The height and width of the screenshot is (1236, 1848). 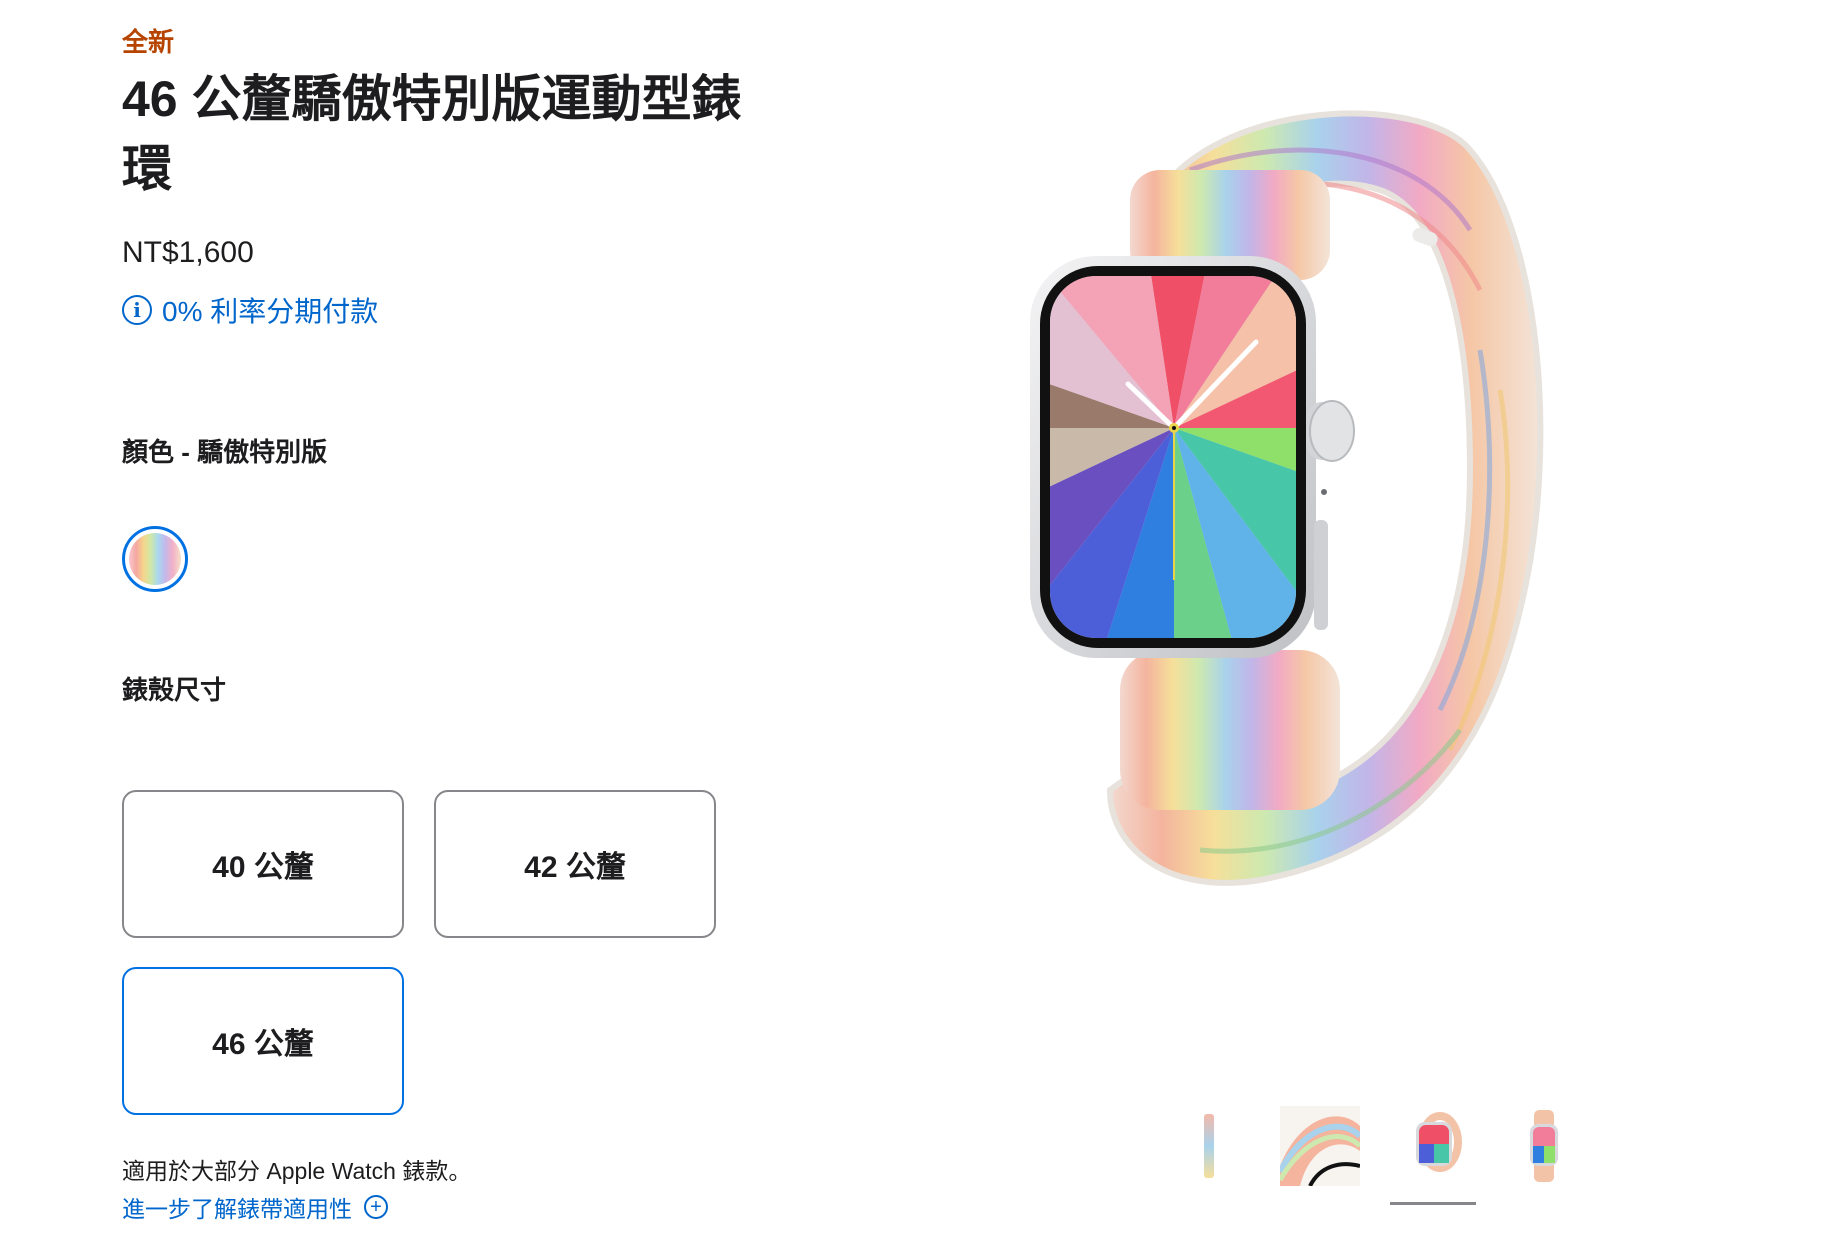 I want to click on learn-more-label: 進一步了解錶帶適用性, so click(x=237, y=1209).